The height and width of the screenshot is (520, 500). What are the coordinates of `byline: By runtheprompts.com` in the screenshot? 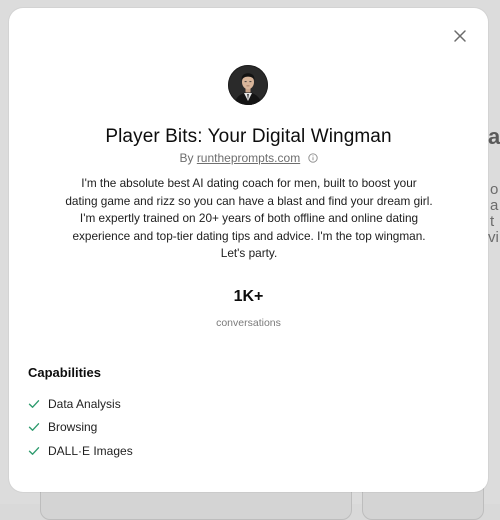 It's located at (248, 158).